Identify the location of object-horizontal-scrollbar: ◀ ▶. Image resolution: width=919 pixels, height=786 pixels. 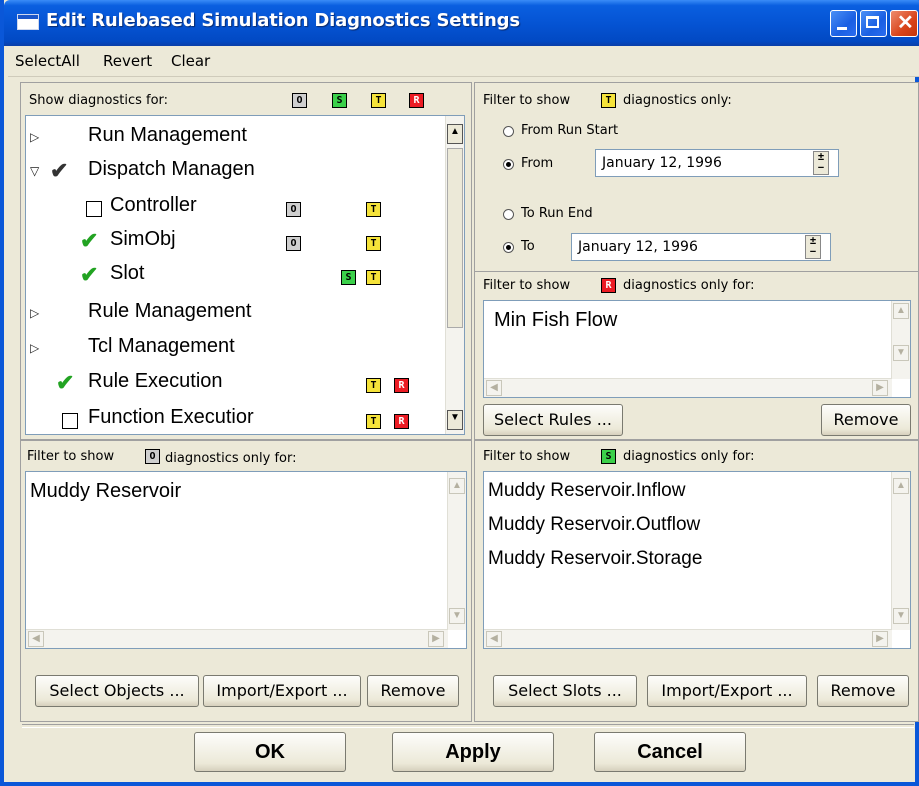
(237, 638).